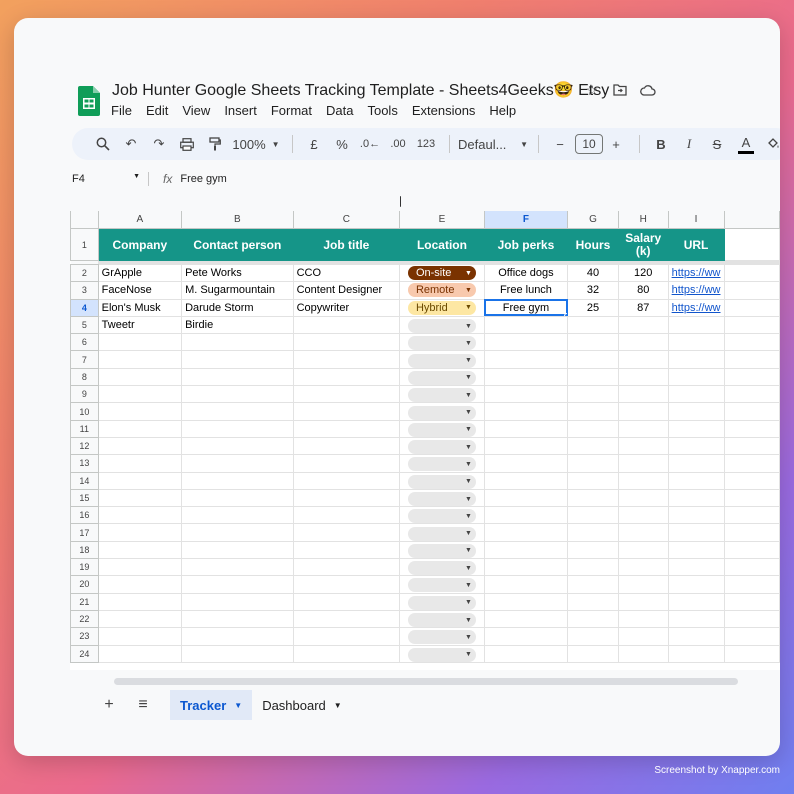  I want to click on location-cell: Hybrid ▼, so click(442, 307).